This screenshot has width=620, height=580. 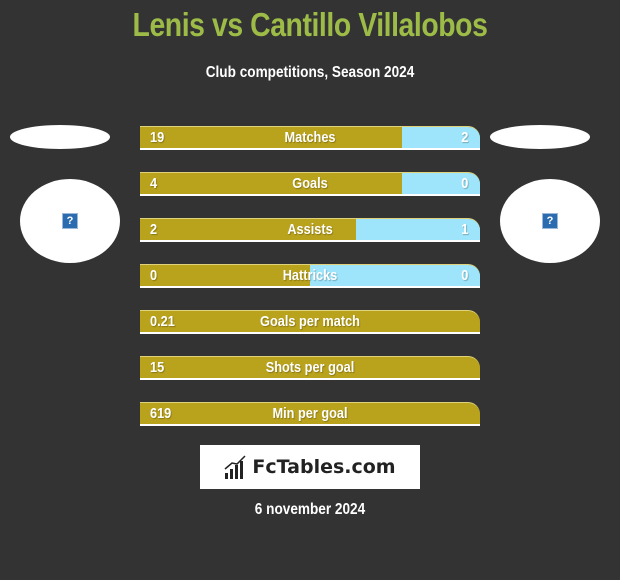 I want to click on stat-label: Matches, so click(x=310, y=137).